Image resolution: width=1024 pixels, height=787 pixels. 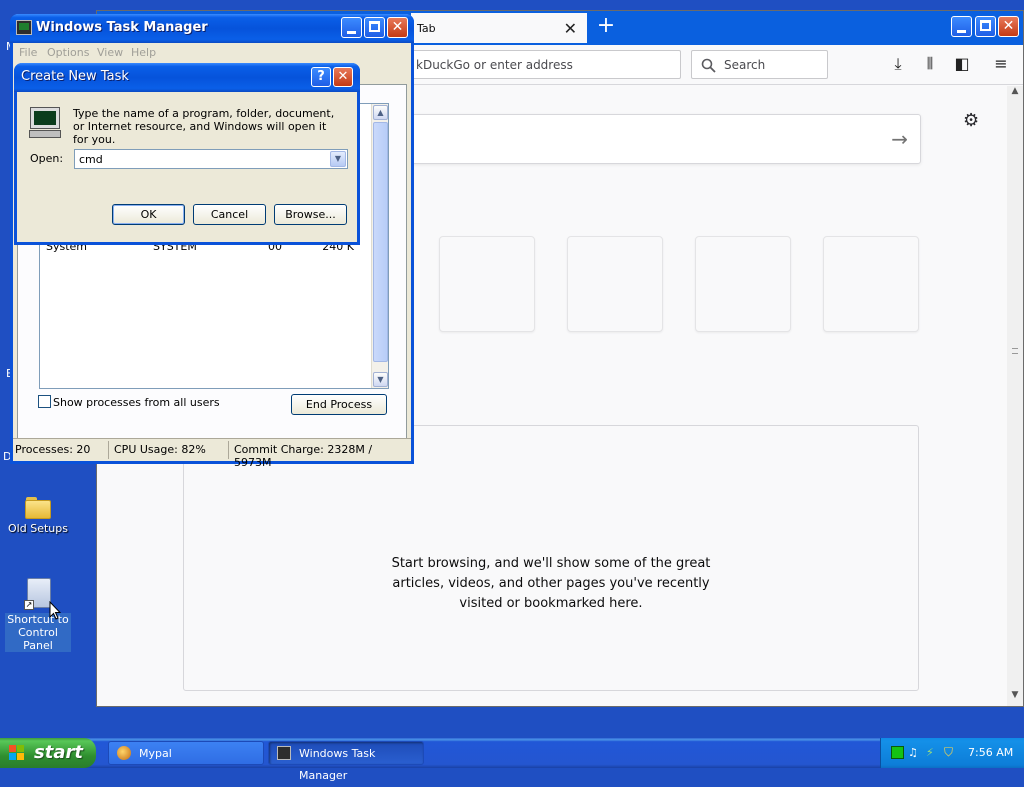 I want to click on help-button: ?, so click(x=321, y=77).